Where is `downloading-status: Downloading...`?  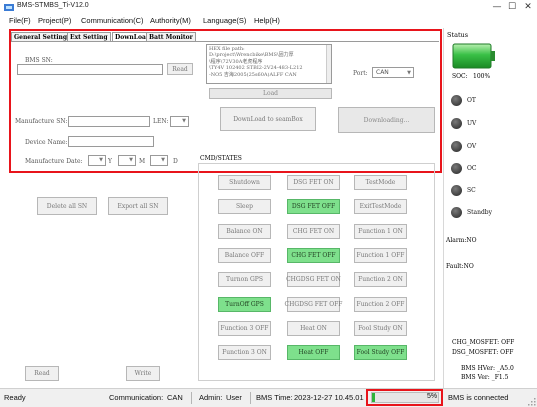
downloading-status: Downloading... is located at coordinates (386, 120).